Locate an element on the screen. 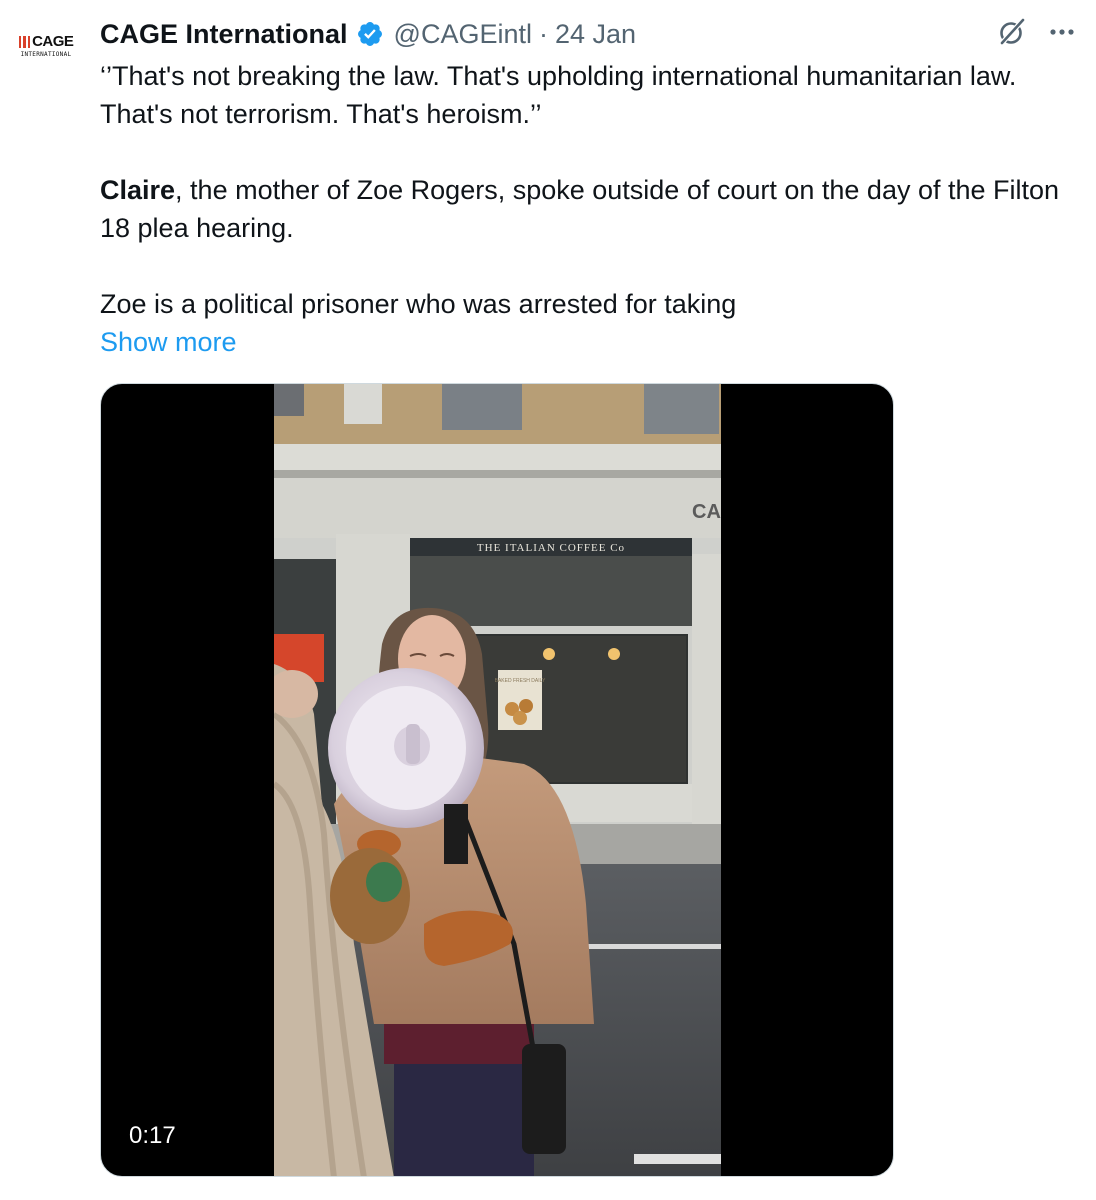 The width and height of the screenshot is (1096, 1200). logo-bars-icon is located at coordinates (24, 41).